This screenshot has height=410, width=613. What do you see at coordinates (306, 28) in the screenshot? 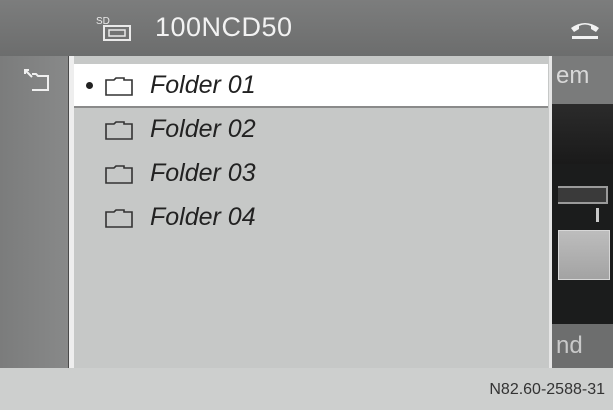
I see `header-bar: SD 100NCD50` at bounding box center [306, 28].